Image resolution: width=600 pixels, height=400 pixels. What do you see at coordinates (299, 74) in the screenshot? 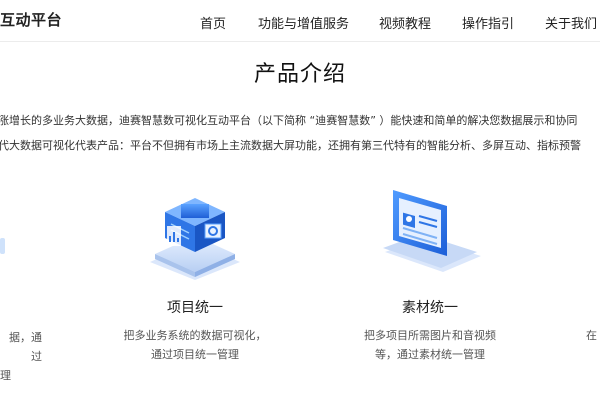
I see `page-title: 产品介绍` at bounding box center [299, 74].